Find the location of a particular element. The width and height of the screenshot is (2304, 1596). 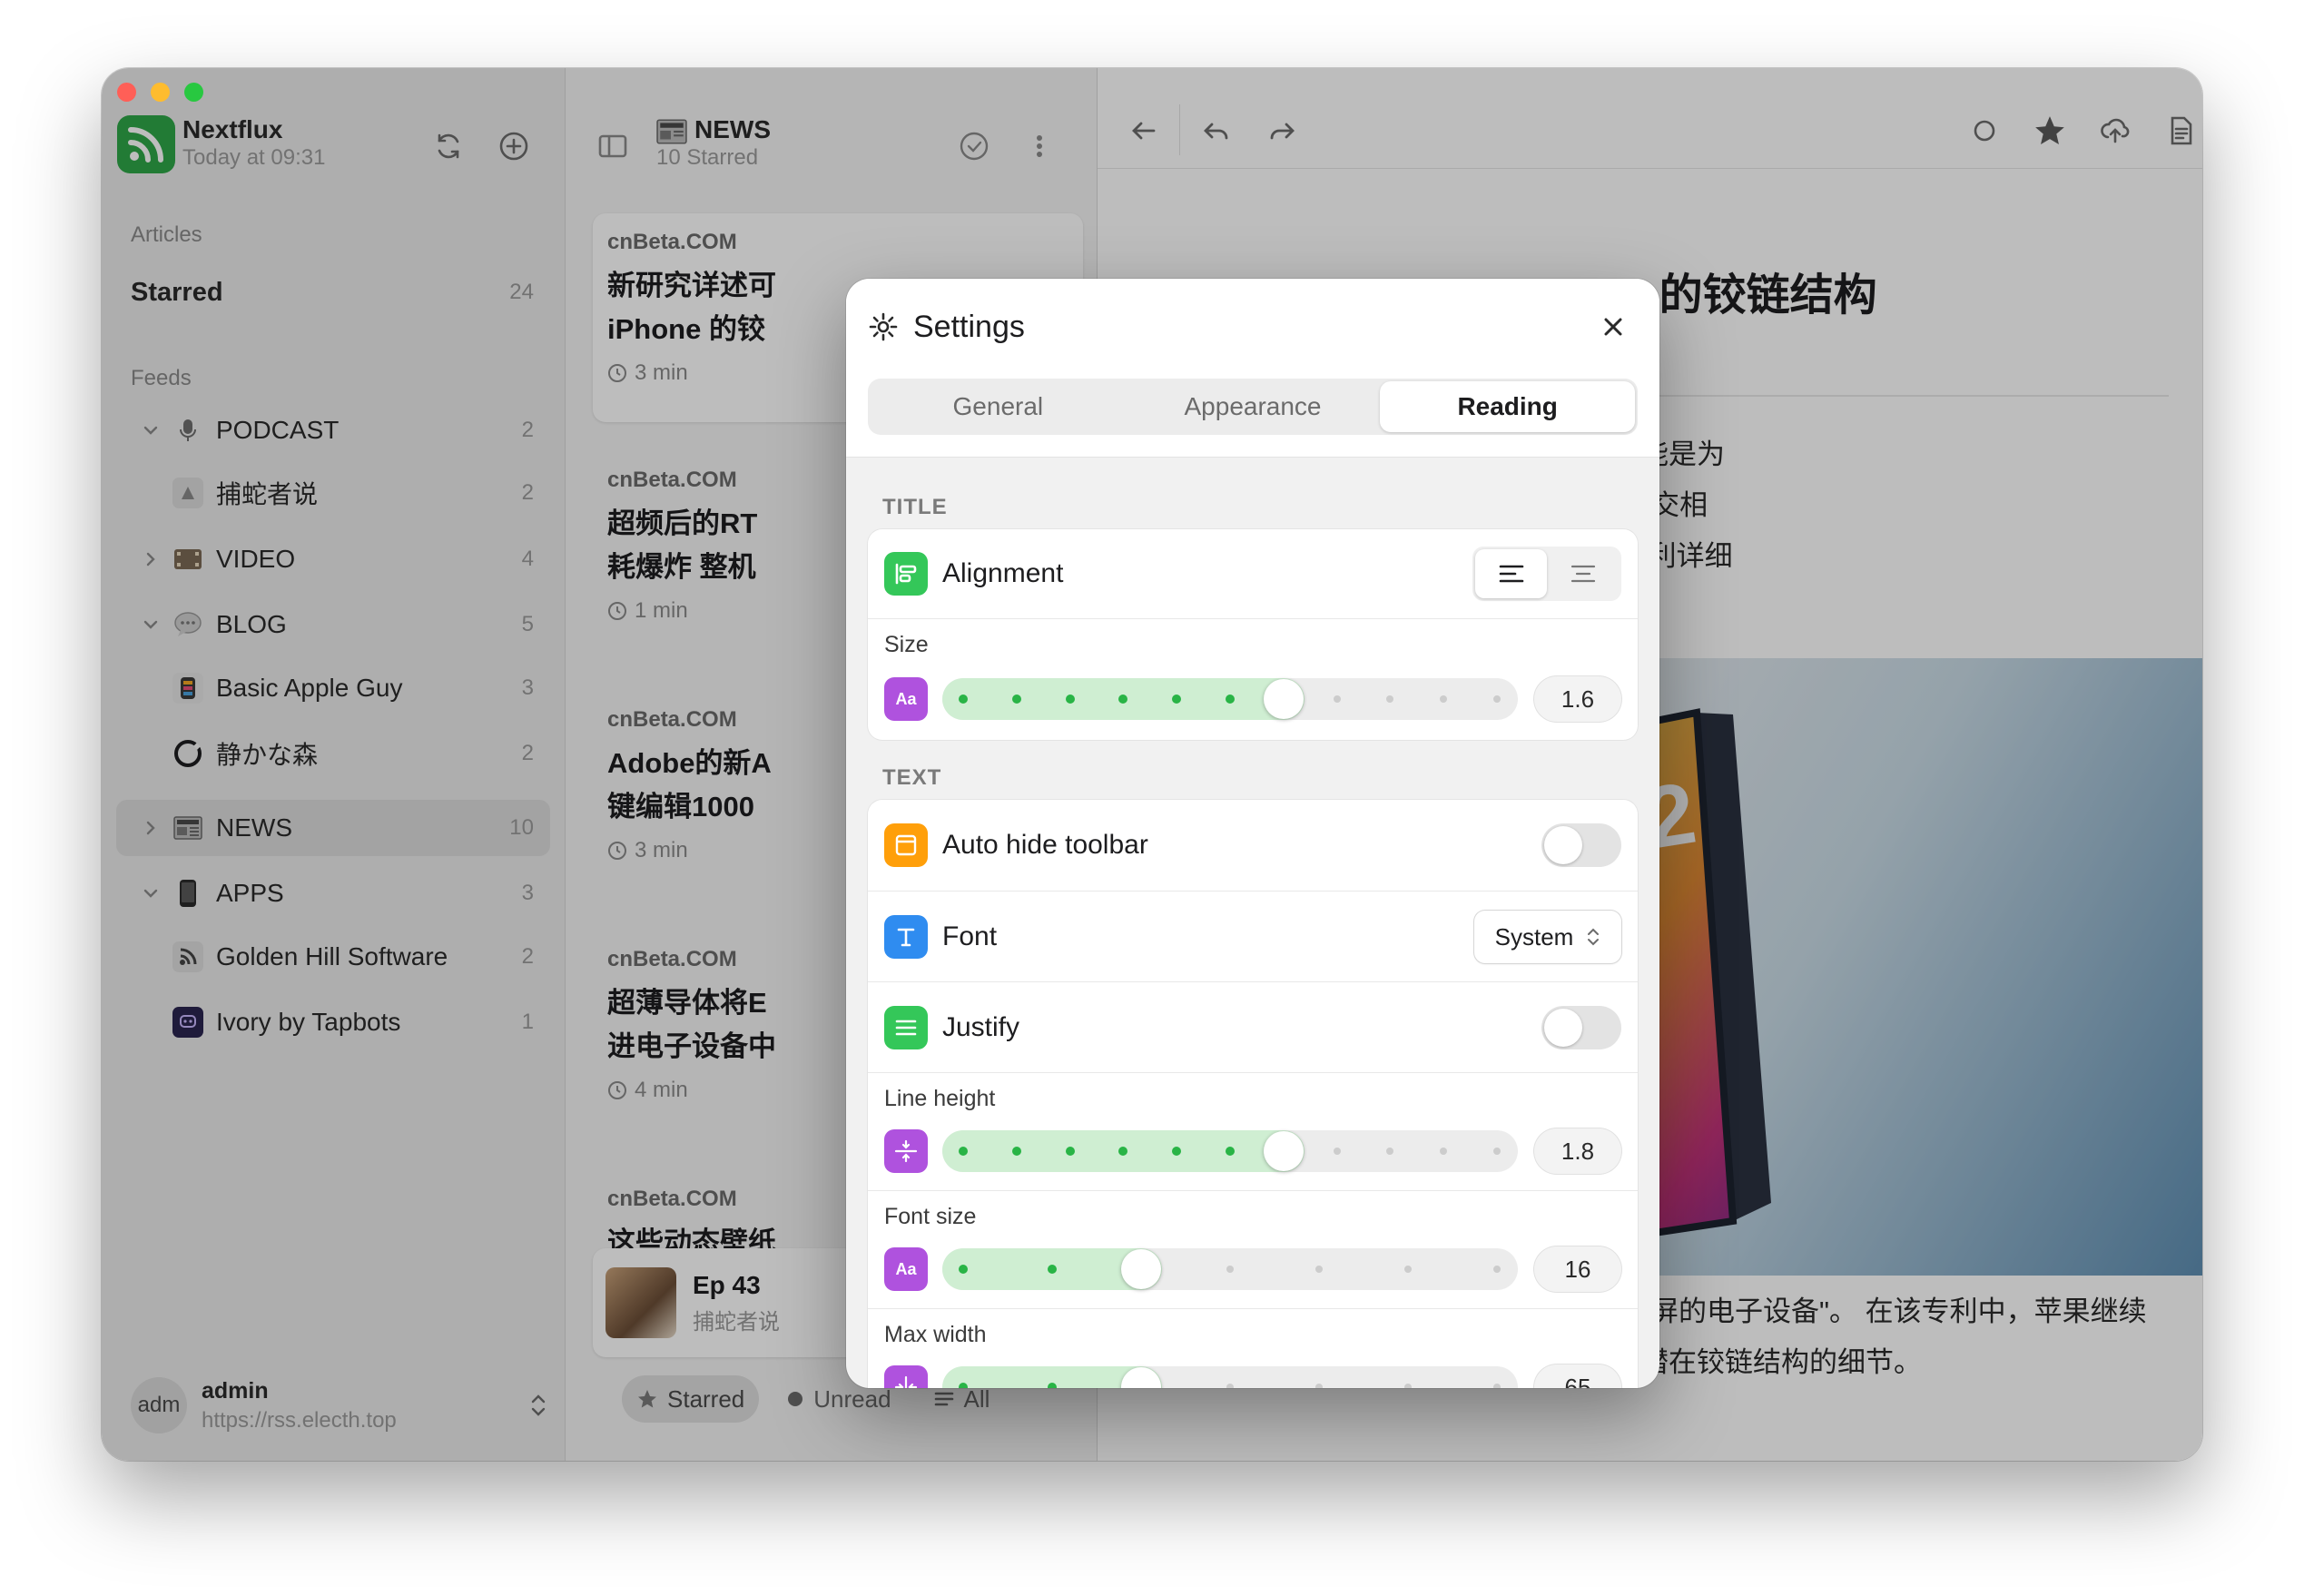

line-height-icon is located at coordinates (906, 1151).